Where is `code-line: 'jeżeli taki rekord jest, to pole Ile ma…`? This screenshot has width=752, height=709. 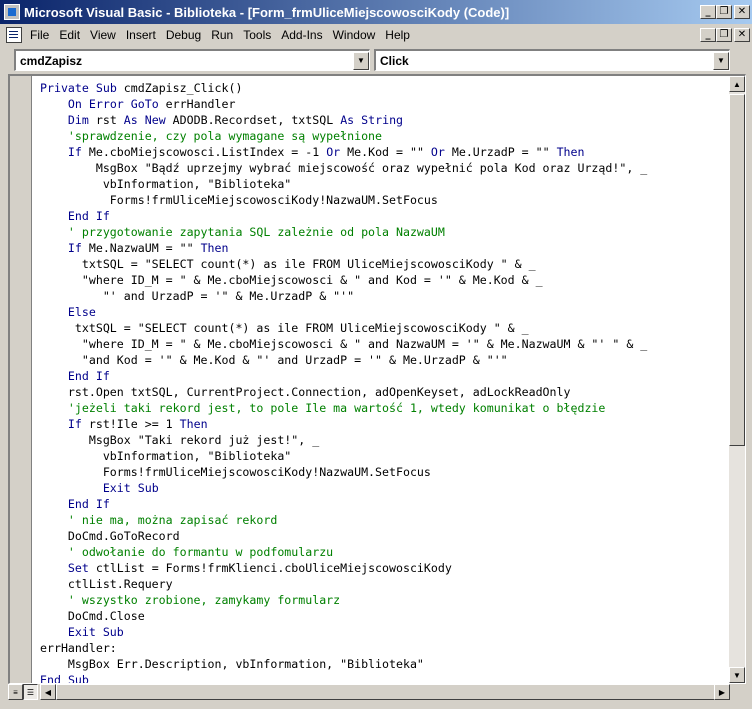
code-line: 'jeżeli taki rekord jest, to pole Ile ma… is located at coordinates (383, 408).